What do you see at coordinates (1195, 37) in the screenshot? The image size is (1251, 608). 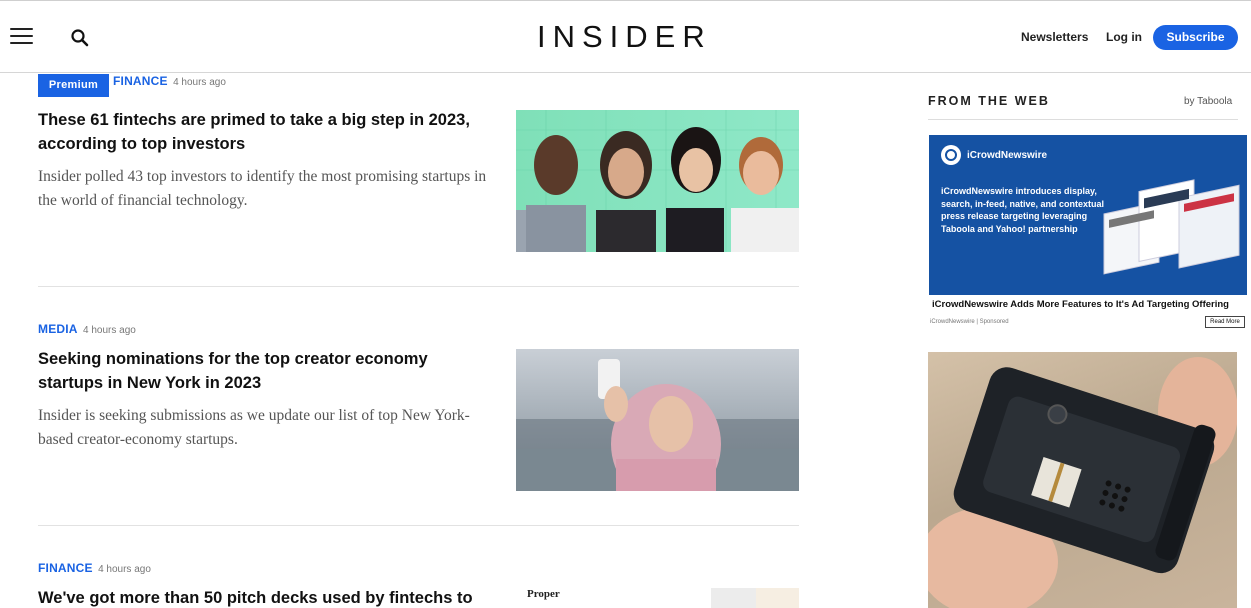 I see `subscribe-button: Subscribe` at bounding box center [1195, 37].